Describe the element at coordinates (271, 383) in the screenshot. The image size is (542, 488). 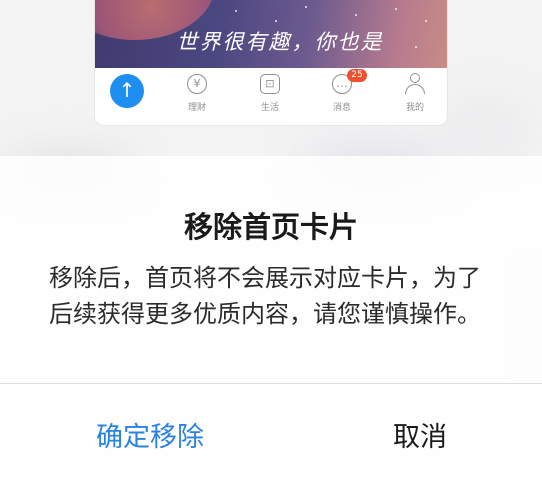
I see `divider` at that location.